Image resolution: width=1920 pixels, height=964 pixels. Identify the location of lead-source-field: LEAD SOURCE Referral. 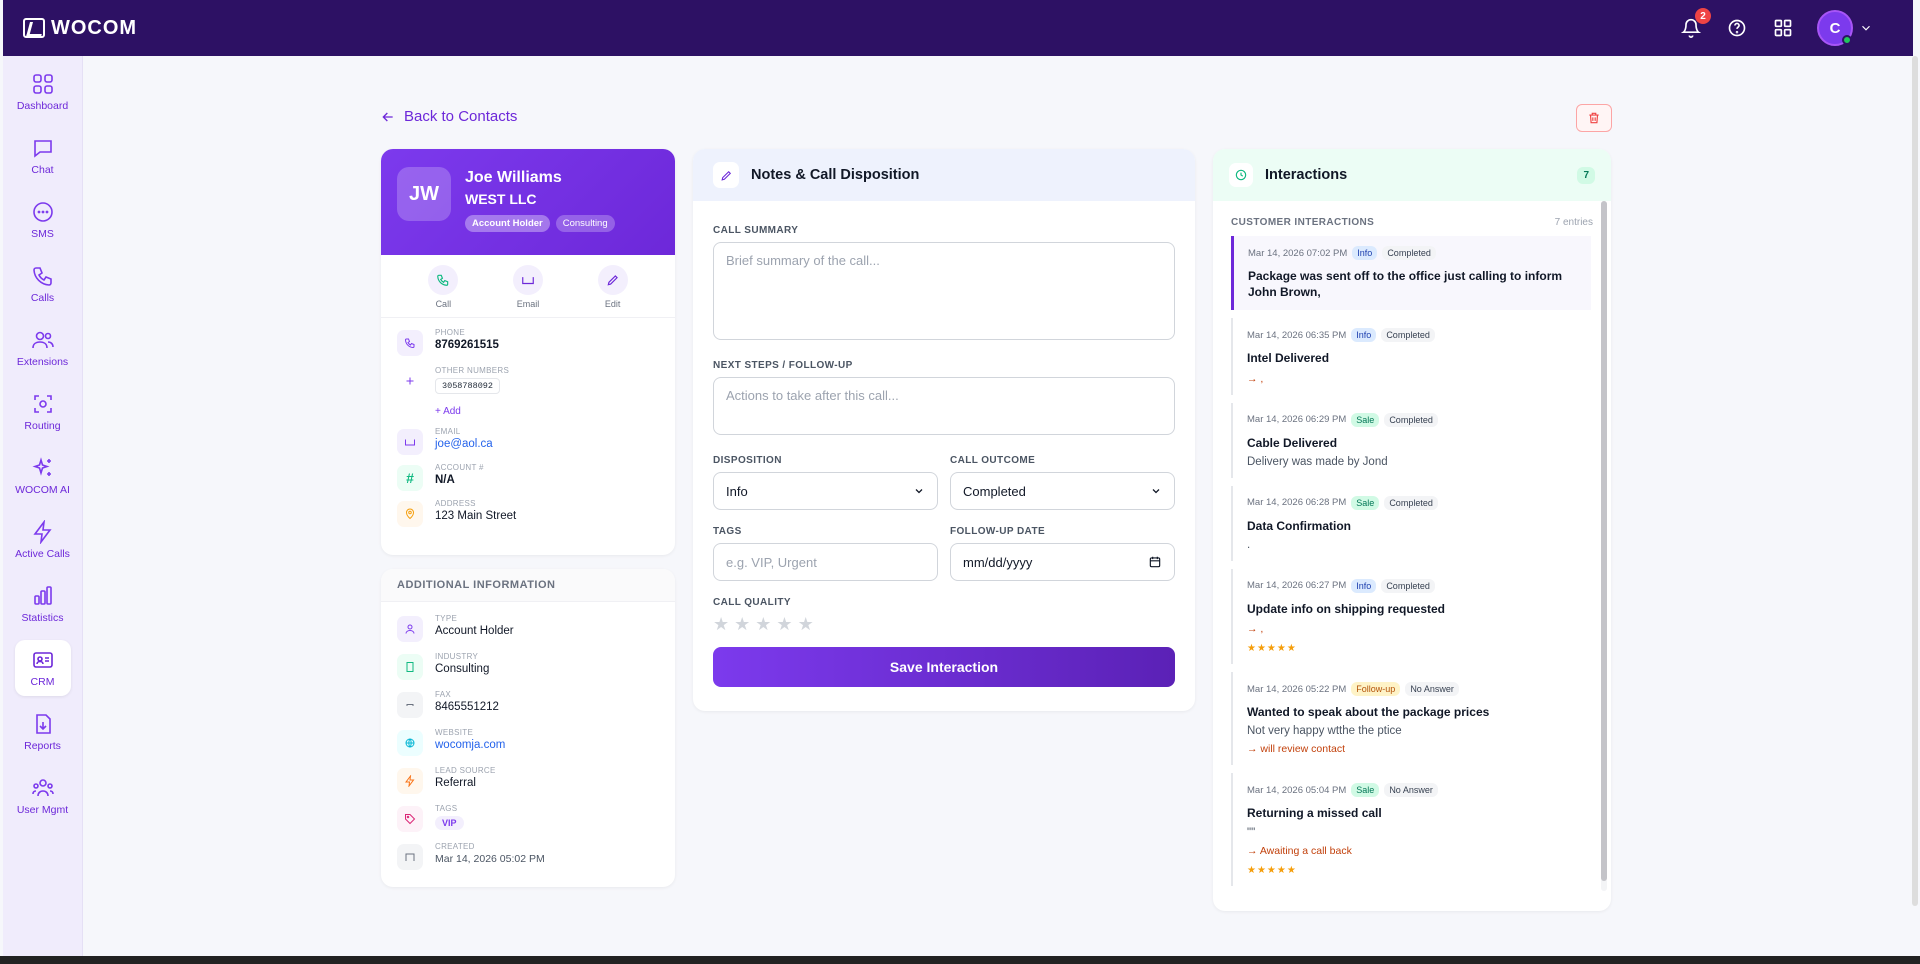
(528, 780).